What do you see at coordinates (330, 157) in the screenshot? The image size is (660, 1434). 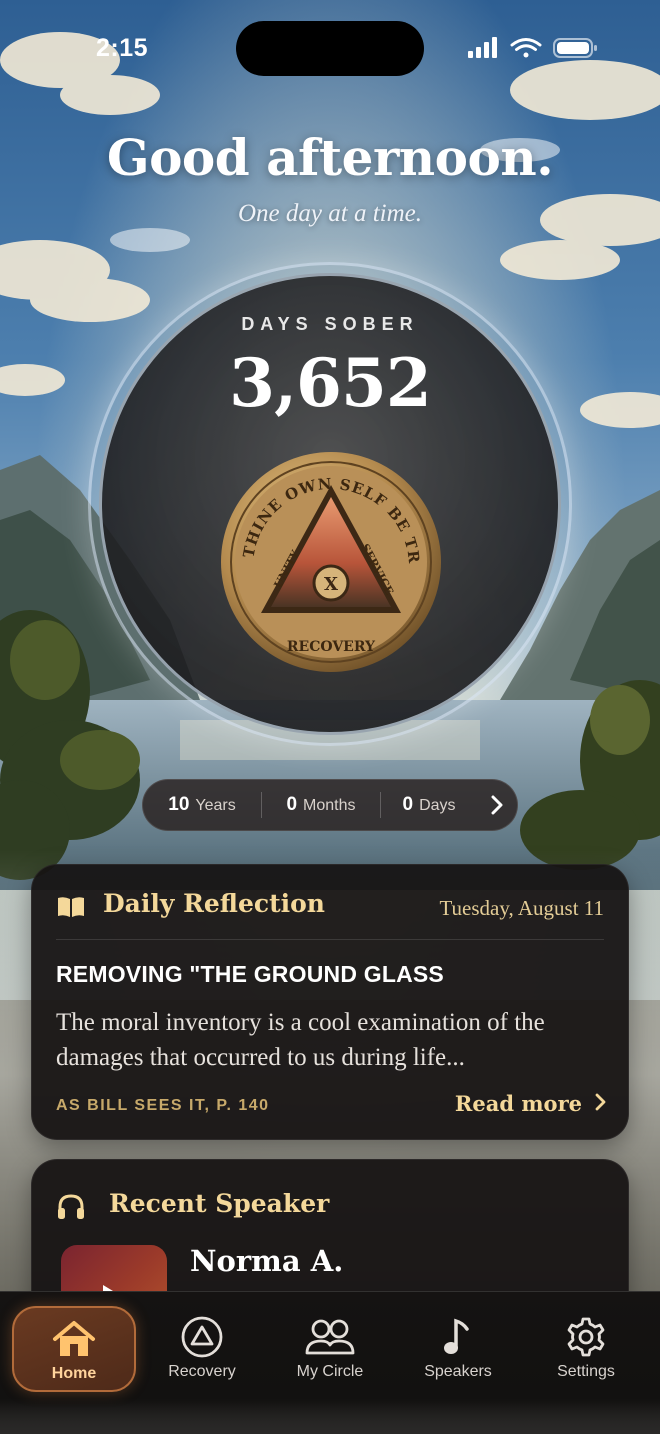 I see `greeting-title: Good afternoon.` at bounding box center [330, 157].